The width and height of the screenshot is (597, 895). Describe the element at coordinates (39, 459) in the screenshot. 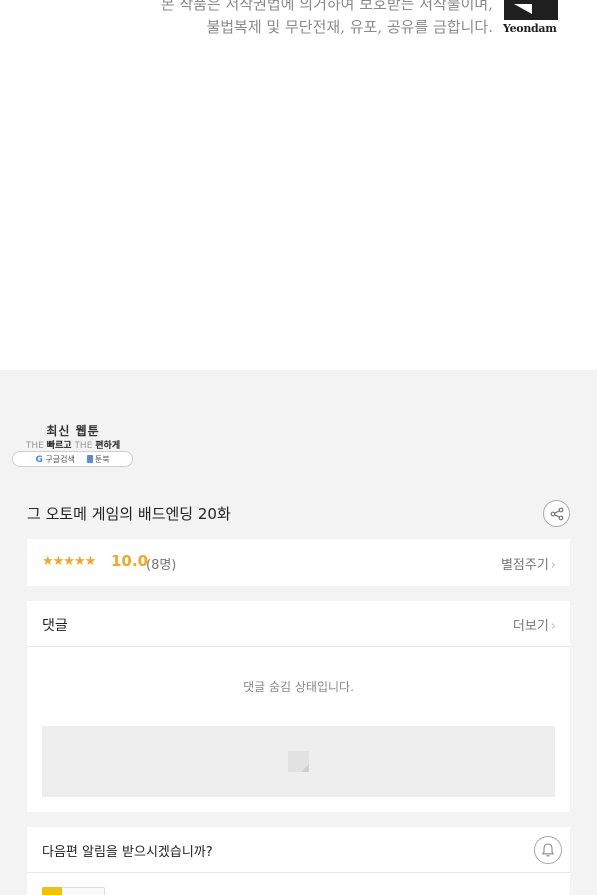

I see `google-icon: G` at that location.